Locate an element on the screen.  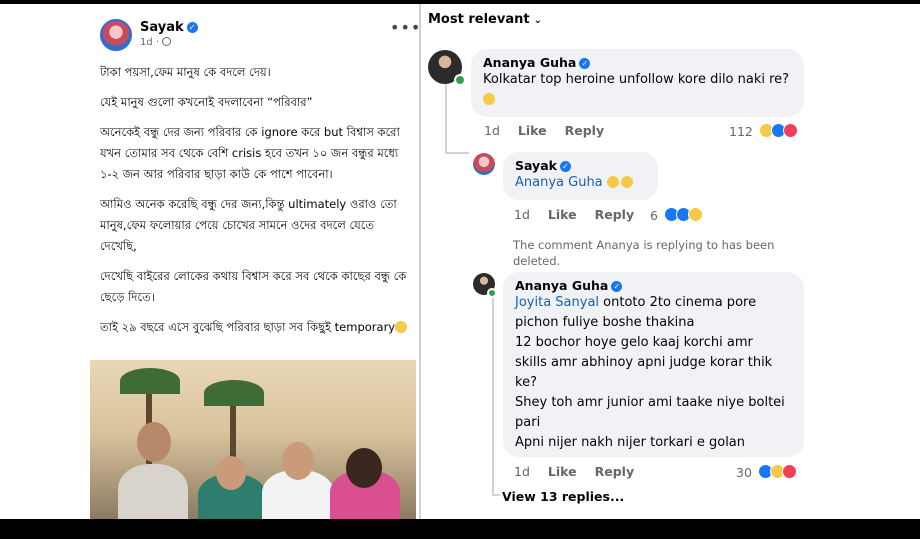
reaction-summary: 112 is located at coordinates (763, 131).